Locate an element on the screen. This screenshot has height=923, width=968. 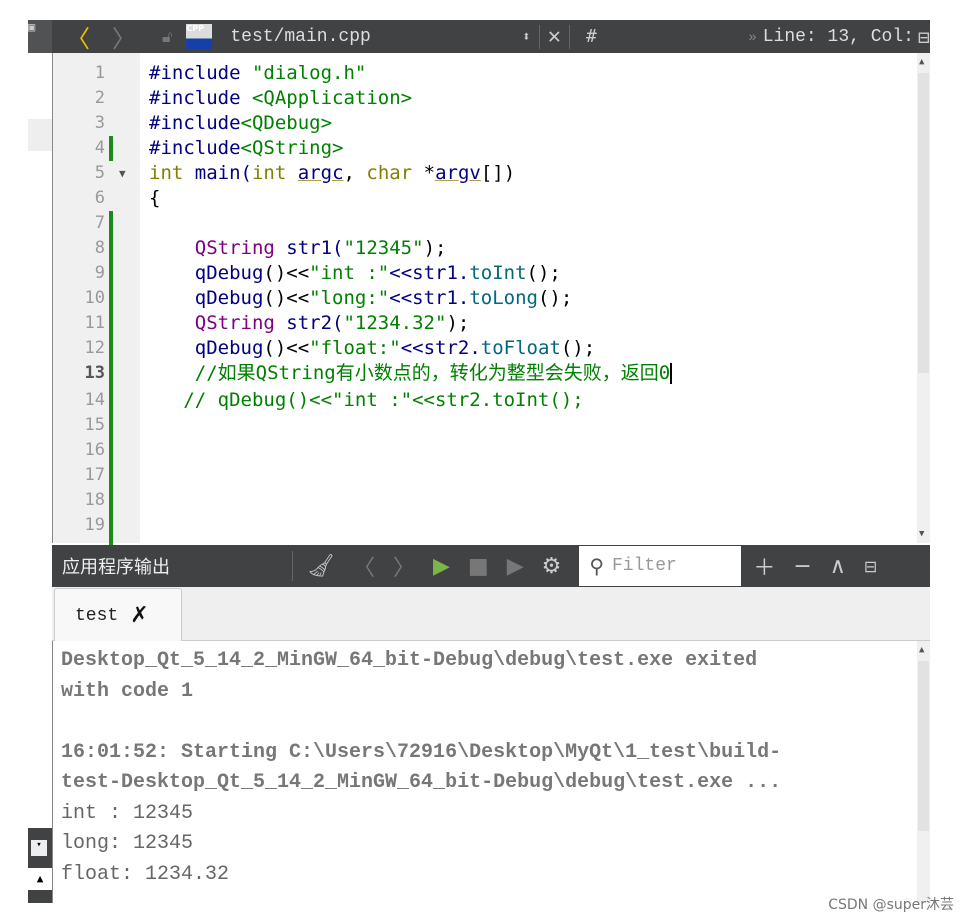
settings-icon: ⚙ is located at coordinates (552, 566).